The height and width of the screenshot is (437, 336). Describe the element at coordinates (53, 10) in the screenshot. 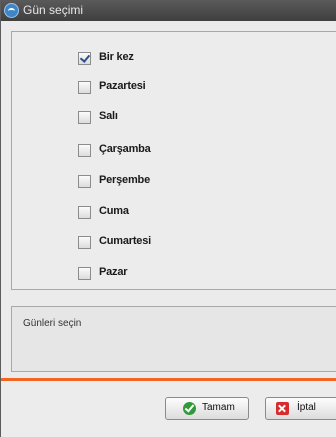

I see `window-title: Gün seçimi` at that location.